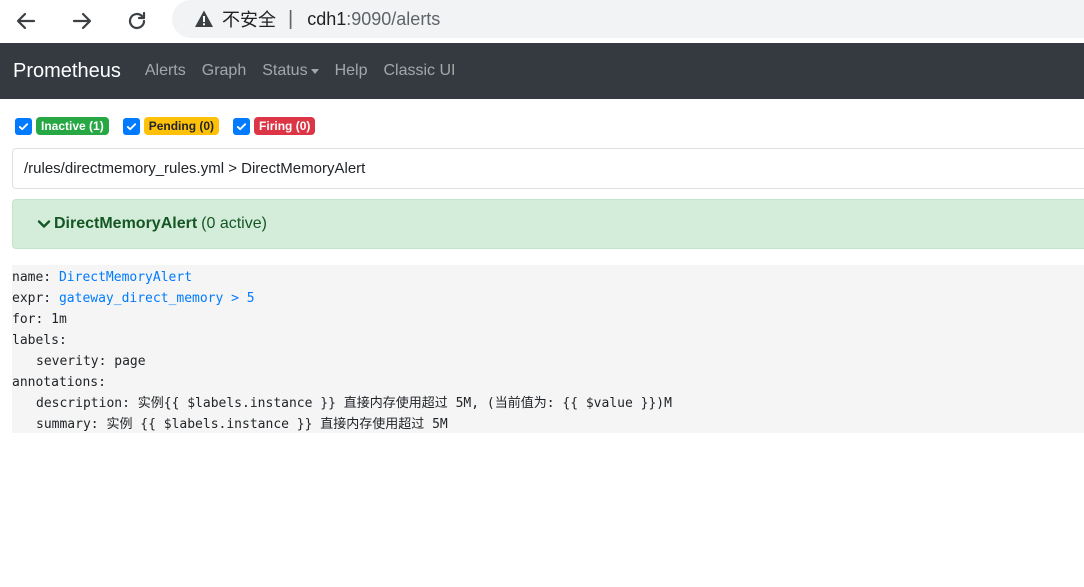 The image size is (1084, 587). What do you see at coordinates (125, 277) in the screenshot?
I see `rule-name-link: DirectMemoryAlert` at bounding box center [125, 277].